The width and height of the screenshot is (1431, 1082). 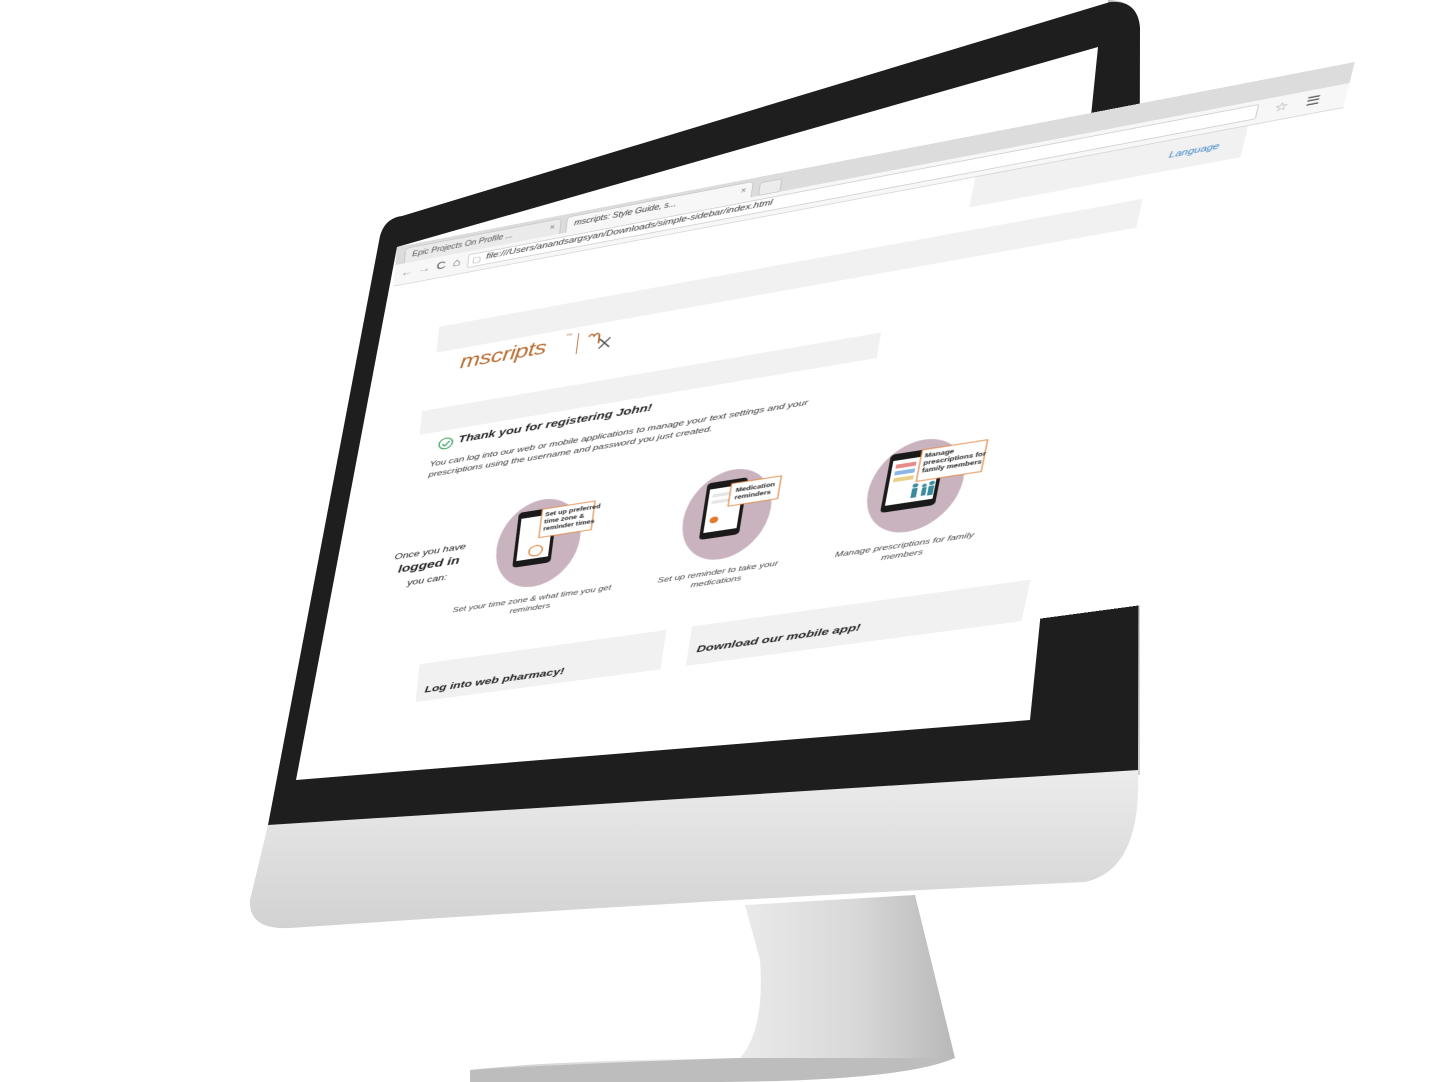 I want to click on mx-logo-icon, so click(x=601, y=339).